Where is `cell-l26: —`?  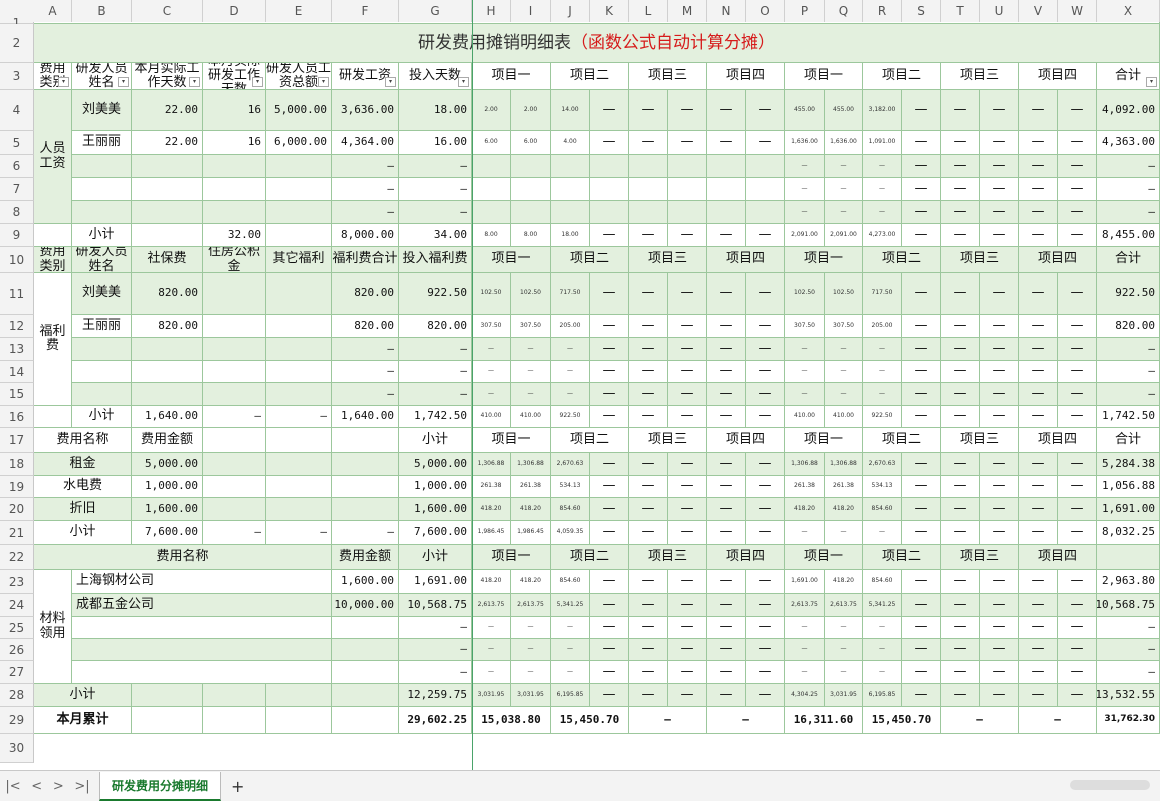
cell-l26: — is located at coordinates (648, 650).